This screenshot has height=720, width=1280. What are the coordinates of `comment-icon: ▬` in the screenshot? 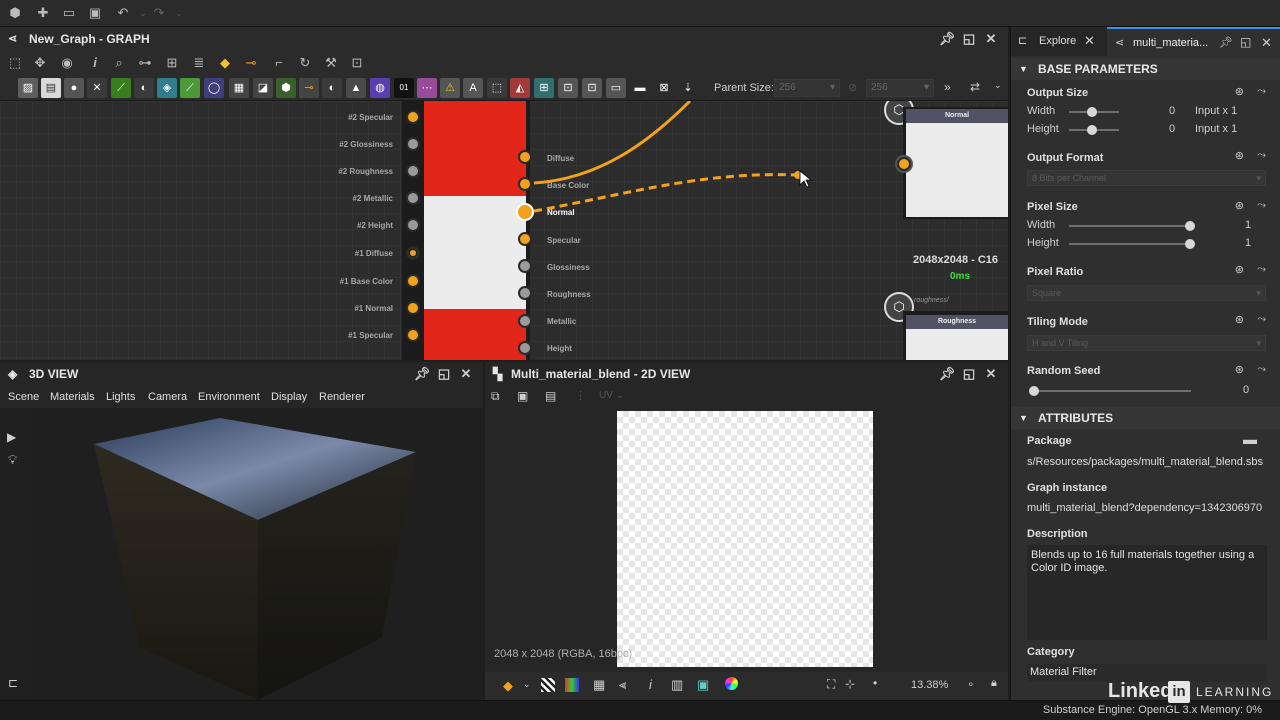 It's located at (640, 88).